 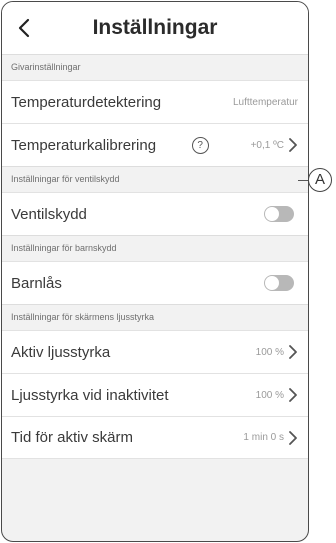 I want to click on screen-time-row: Tid för aktiv skärm 1 min 0 s, so click(x=155, y=437).